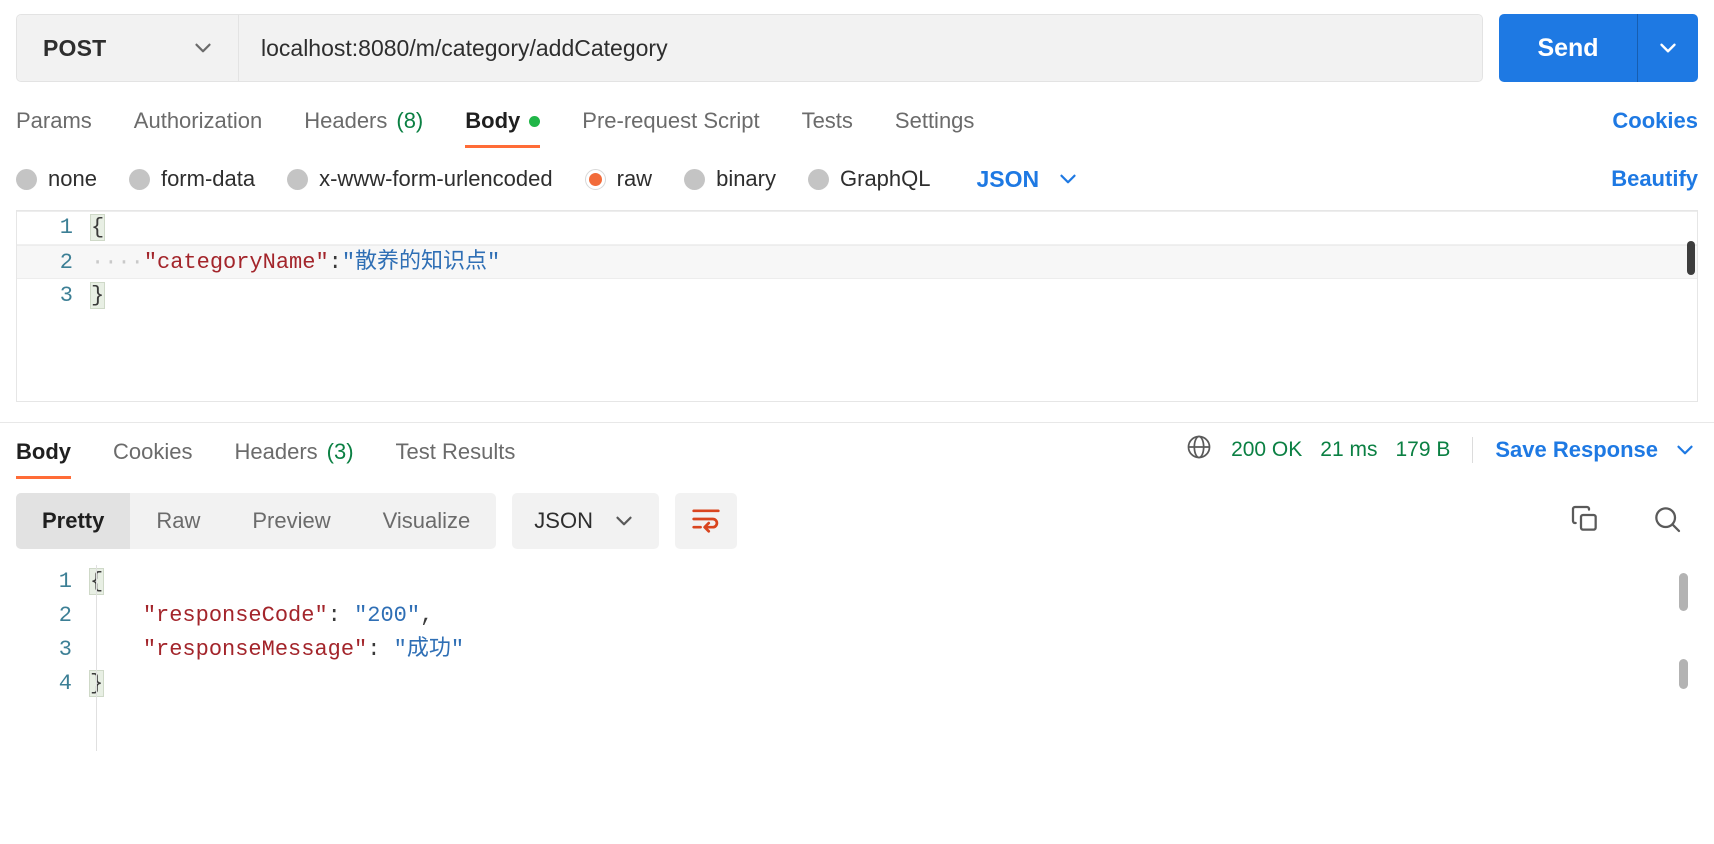 This screenshot has width=1714, height=844. What do you see at coordinates (387, 615) in the screenshot?
I see `json-value: "200"` at bounding box center [387, 615].